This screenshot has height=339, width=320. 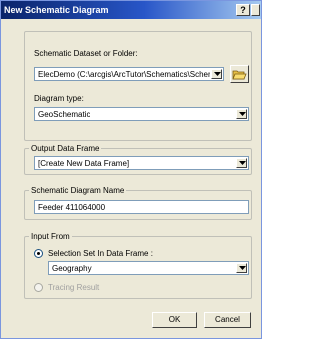 I want to click on tracing-result-radio, so click(x=38, y=287).